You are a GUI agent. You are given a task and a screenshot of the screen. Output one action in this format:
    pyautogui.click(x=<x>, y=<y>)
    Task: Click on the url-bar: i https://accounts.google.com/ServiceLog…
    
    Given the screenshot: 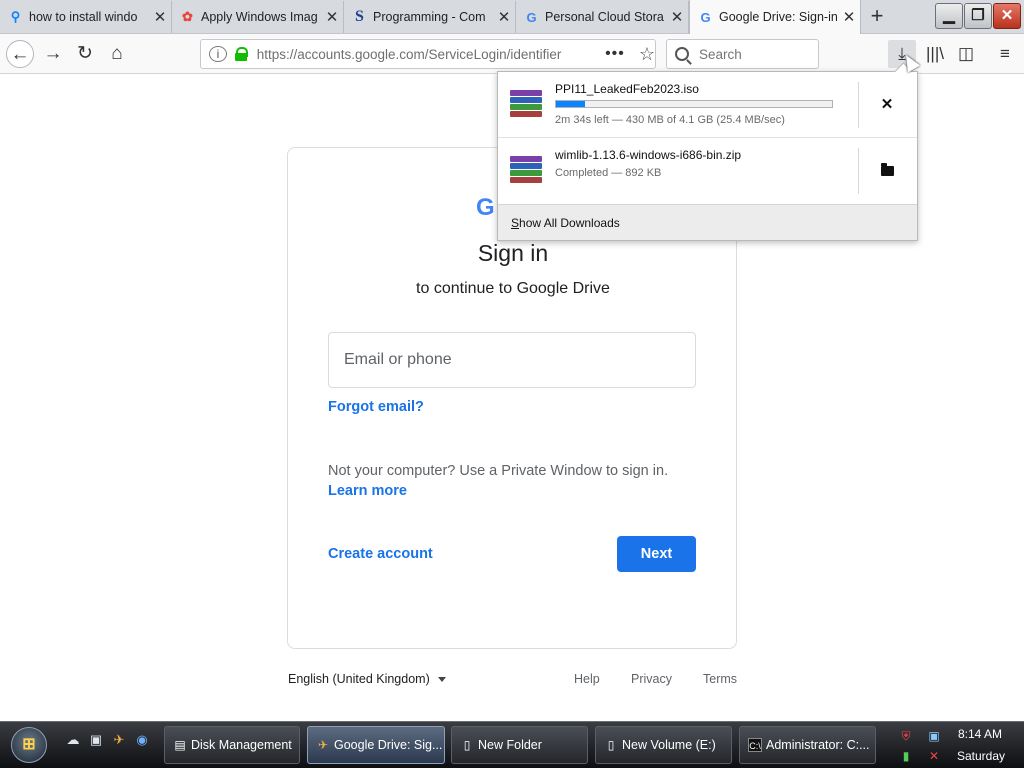 What is the action you would take?
    pyautogui.click(x=428, y=54)
    